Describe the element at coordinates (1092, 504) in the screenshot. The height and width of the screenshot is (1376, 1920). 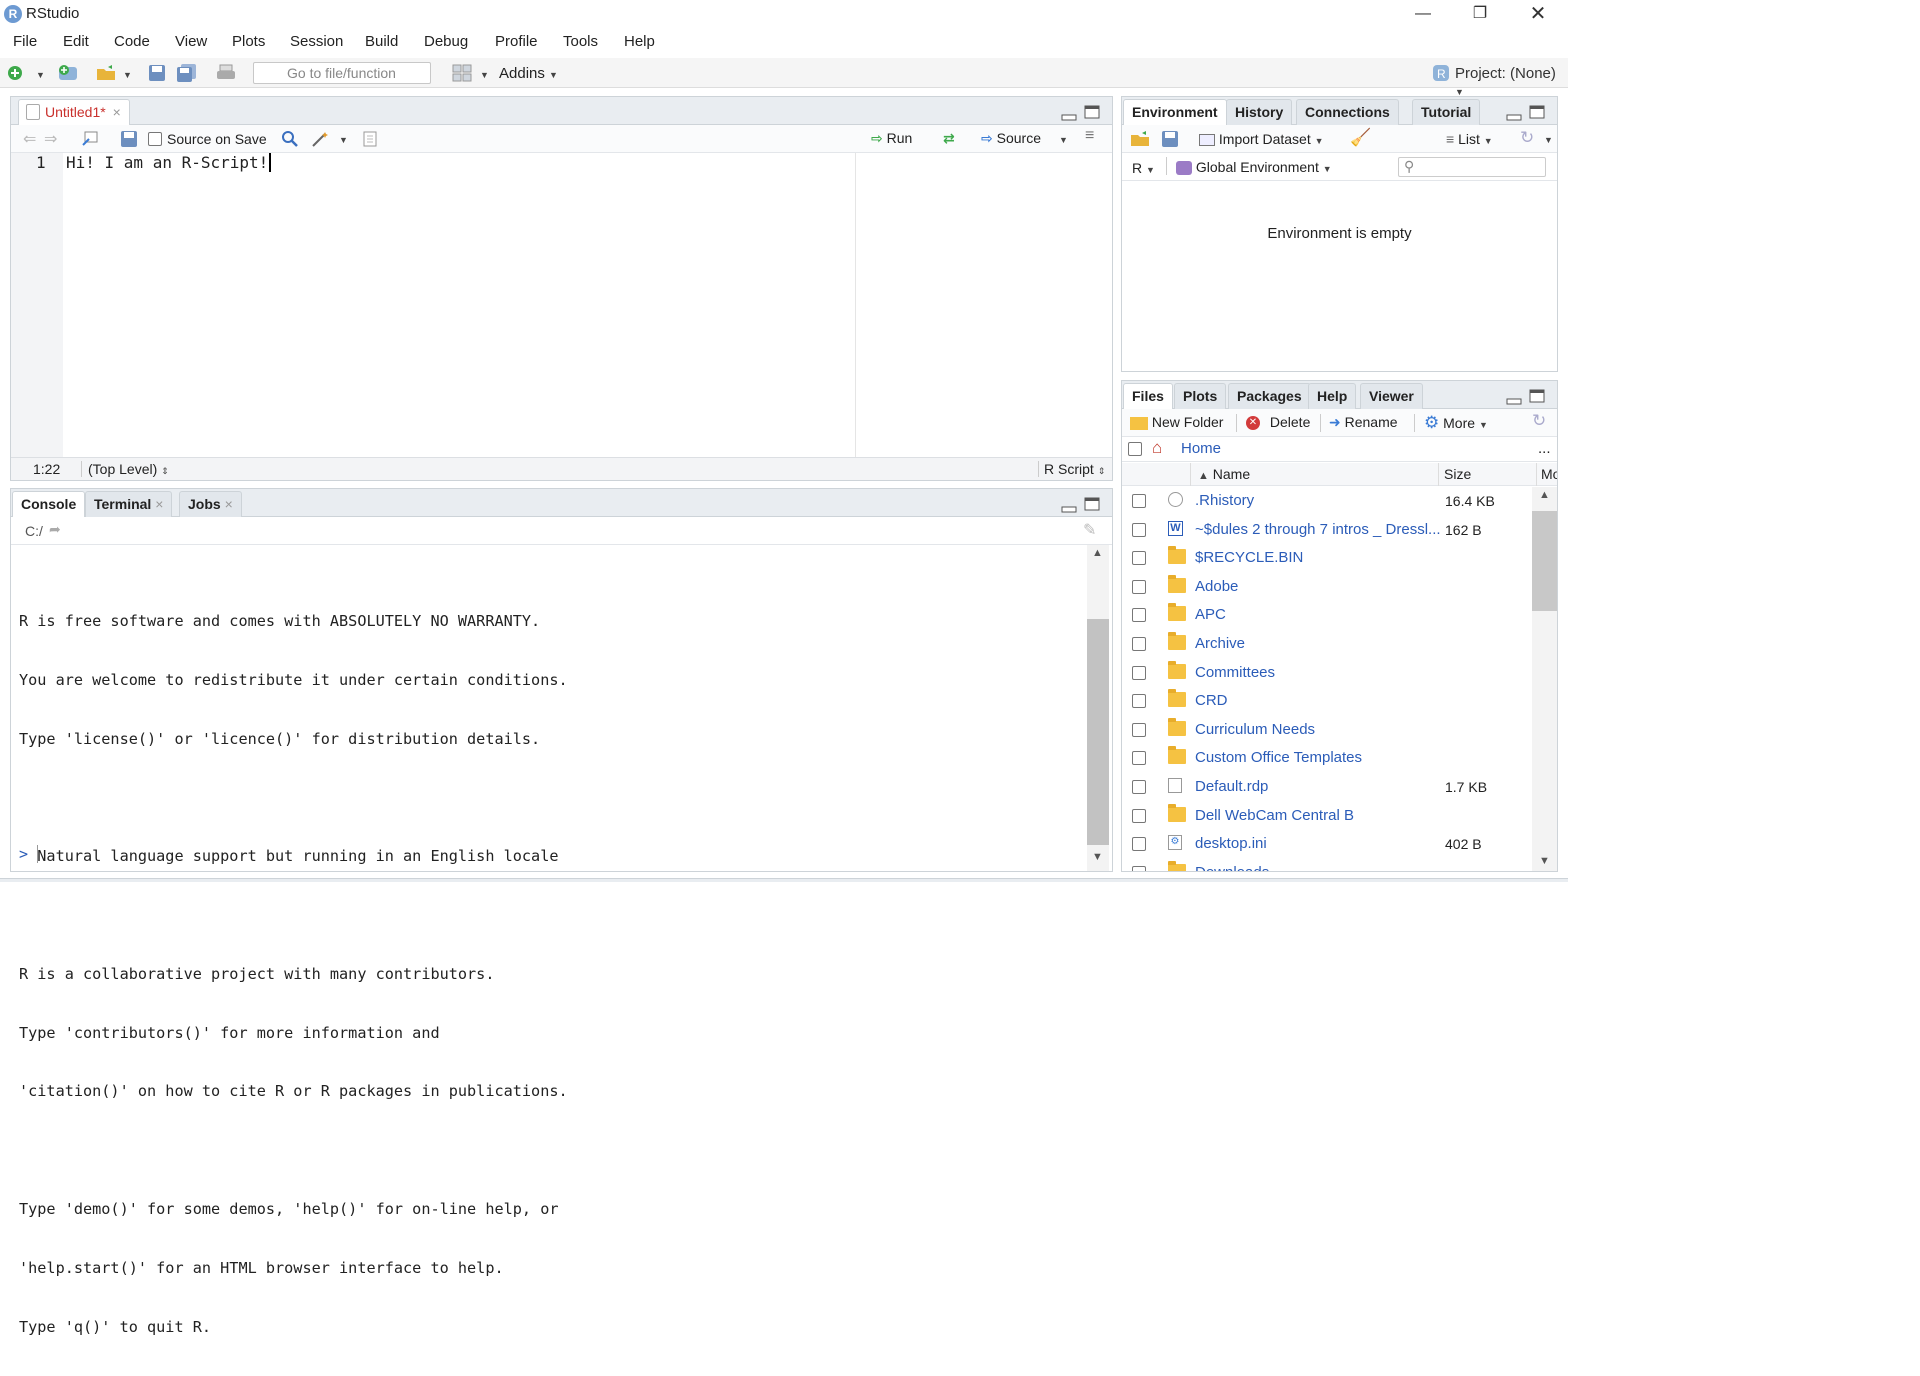
I see `console-maximize-icon` at that location.